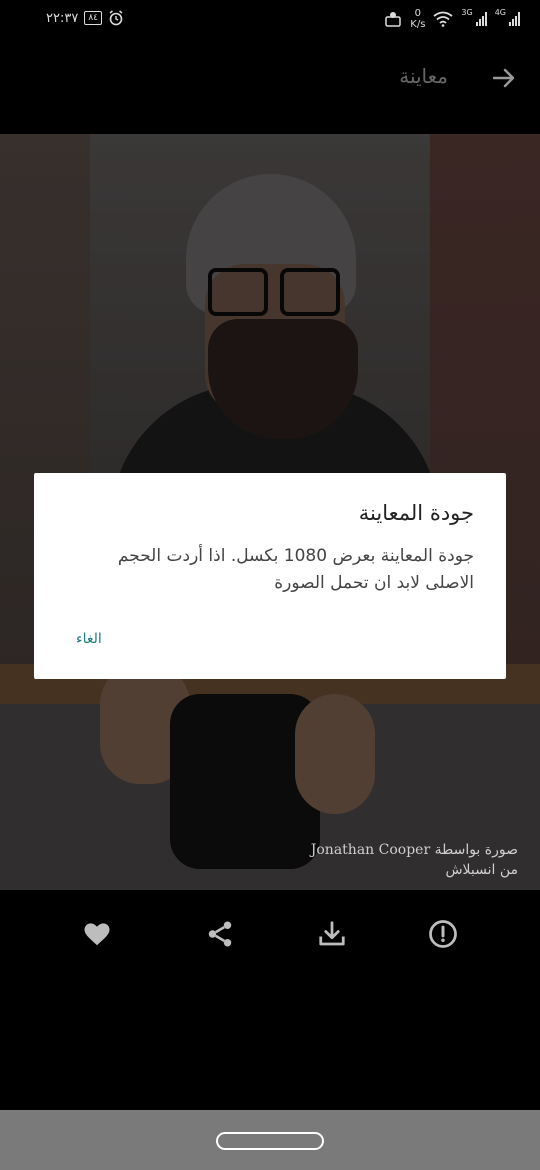 This screenshot has height=1170, width=540. I want to click on heart-icon, so click(97, 934).